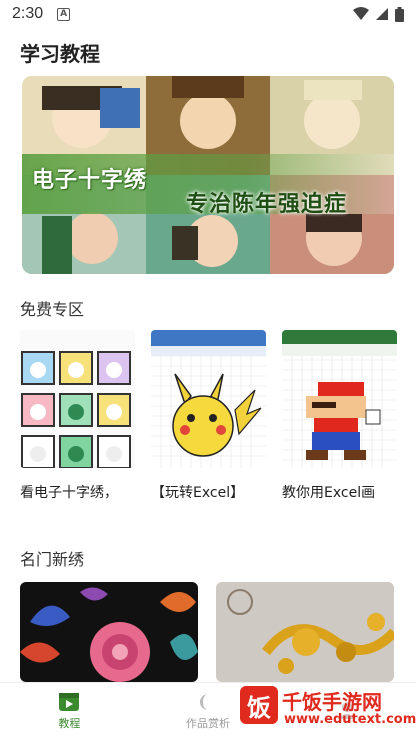 This screenshot has height=739, width=416. What do you see at coordinates (332, 702) in the screenshot?
I see `watermark-brand: 千饭手游网` at bounding box center [332, 702].